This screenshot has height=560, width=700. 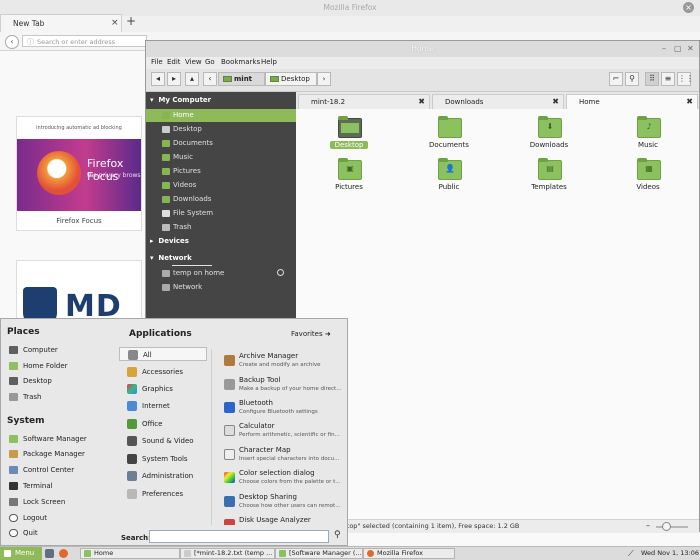 What do you see at coordinates (193, 213) in the screenshot?
I see `sidebar-item-label: File System` at bounding box center [193, 213].